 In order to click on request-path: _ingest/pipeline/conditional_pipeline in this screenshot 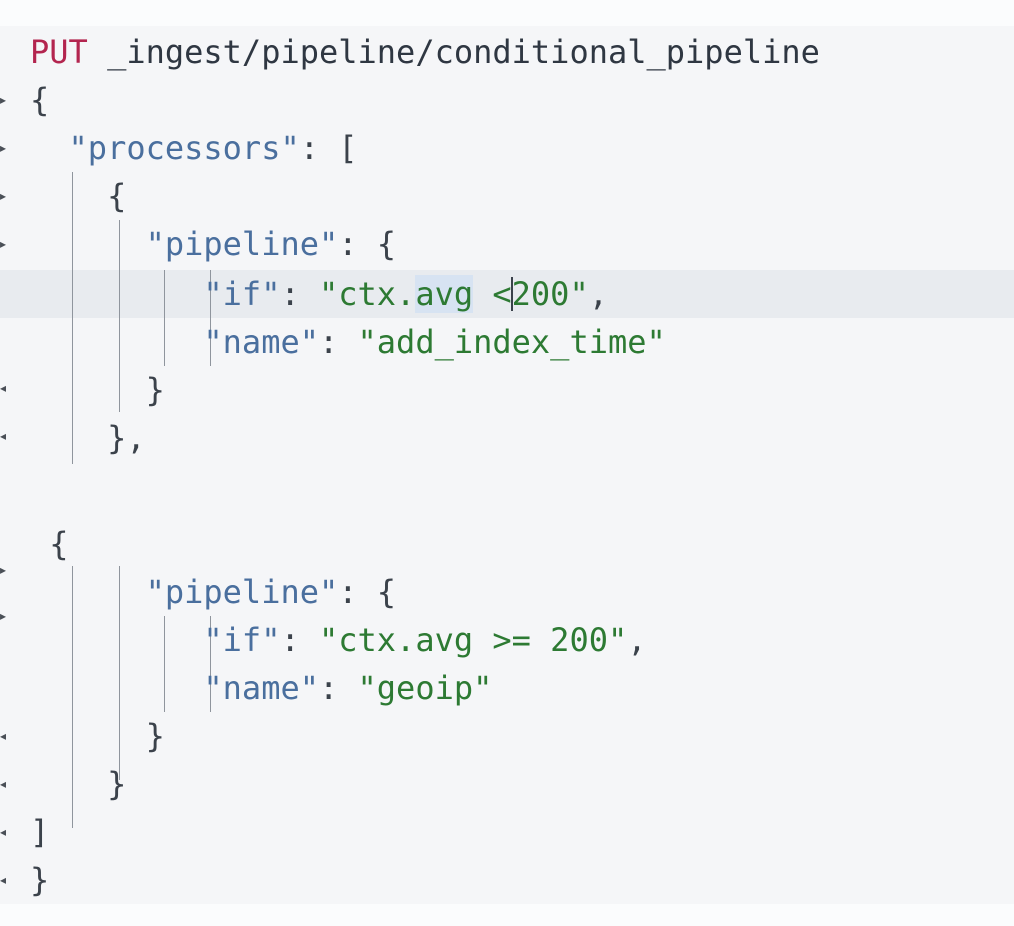, I will do `click(463, 52)`.